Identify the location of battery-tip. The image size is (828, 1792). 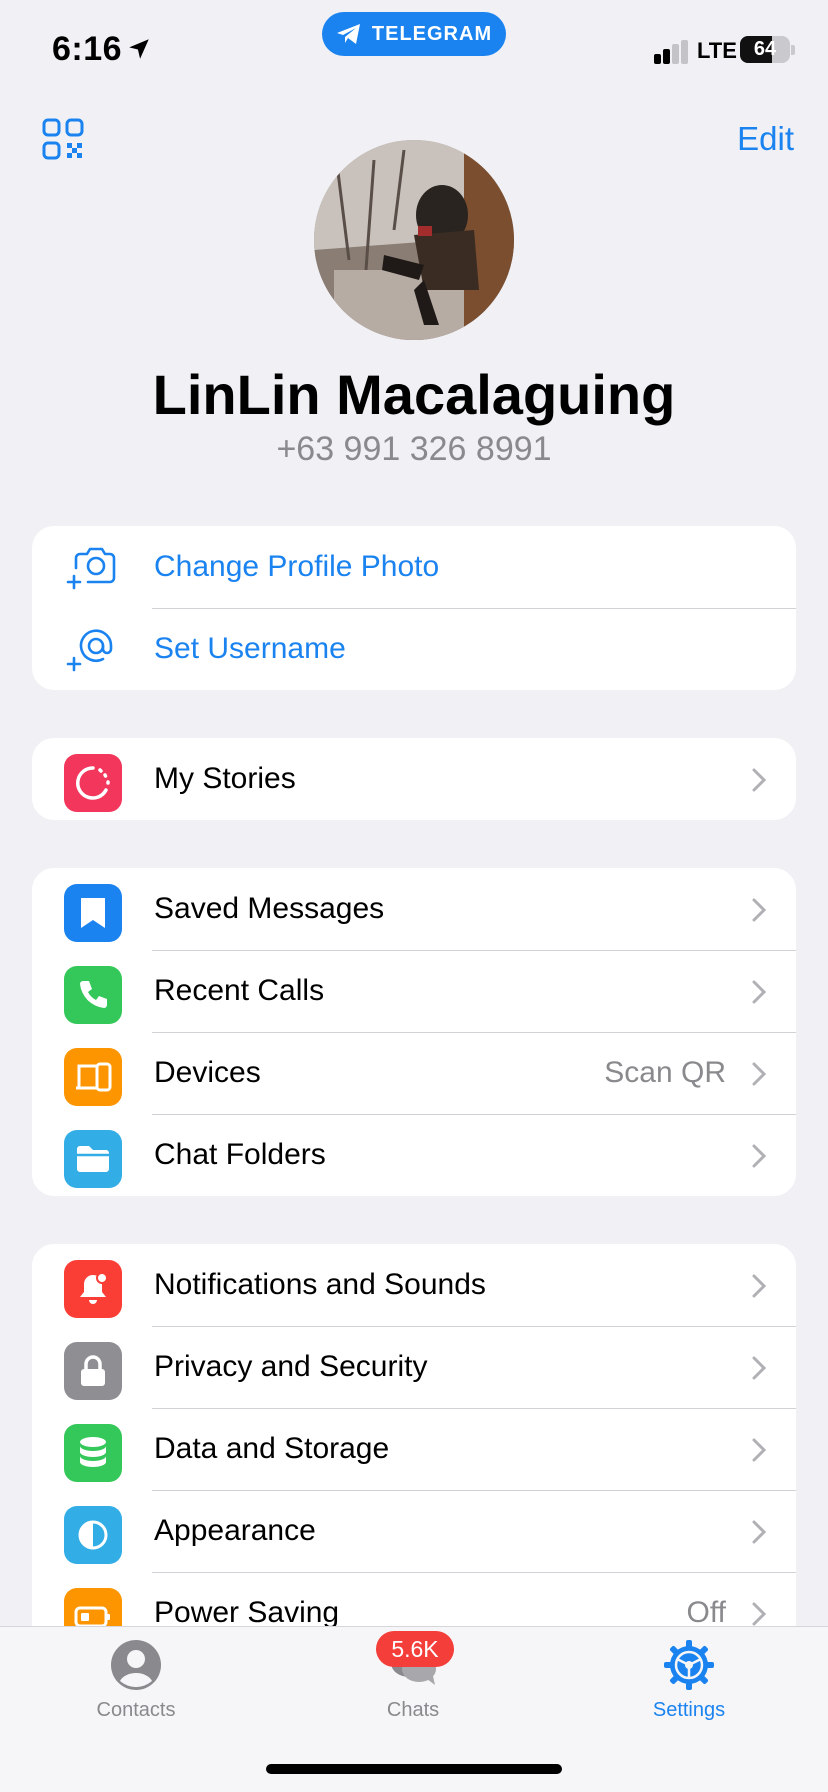
(793, 50).